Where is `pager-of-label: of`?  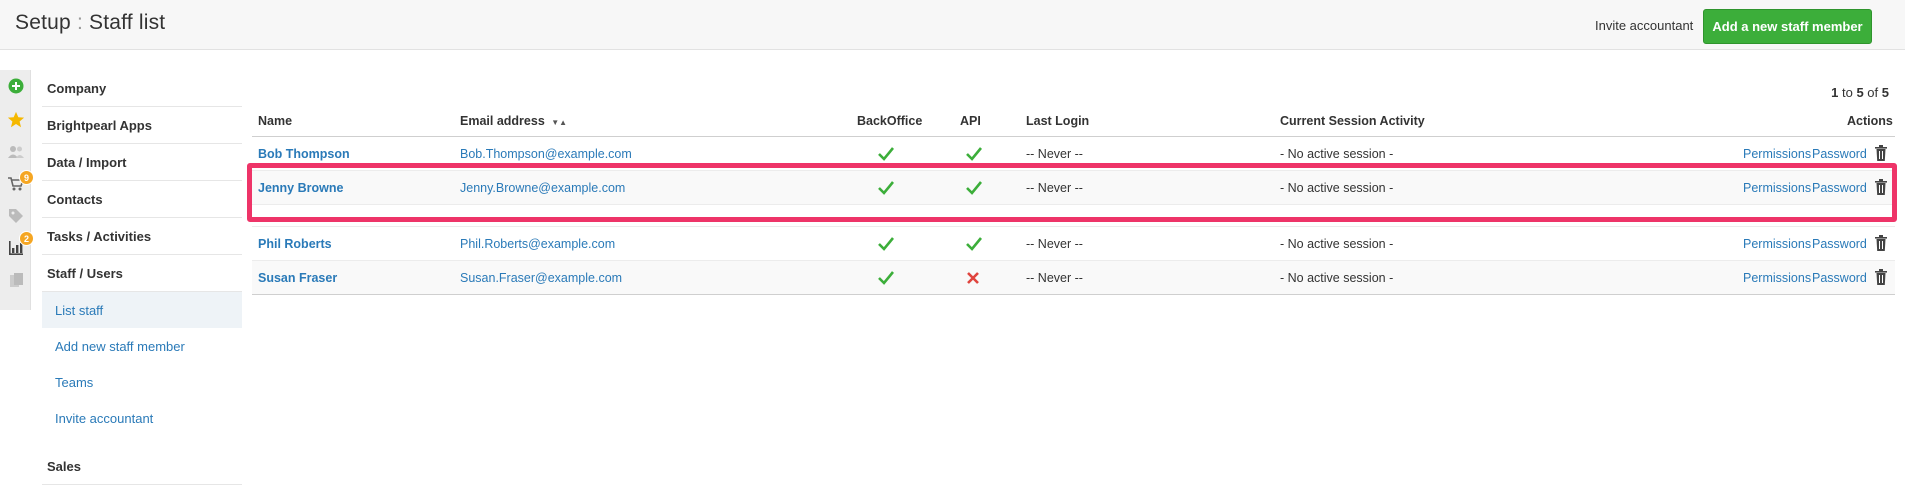 pager-of-label: of is located at coordinates (1872, 92).